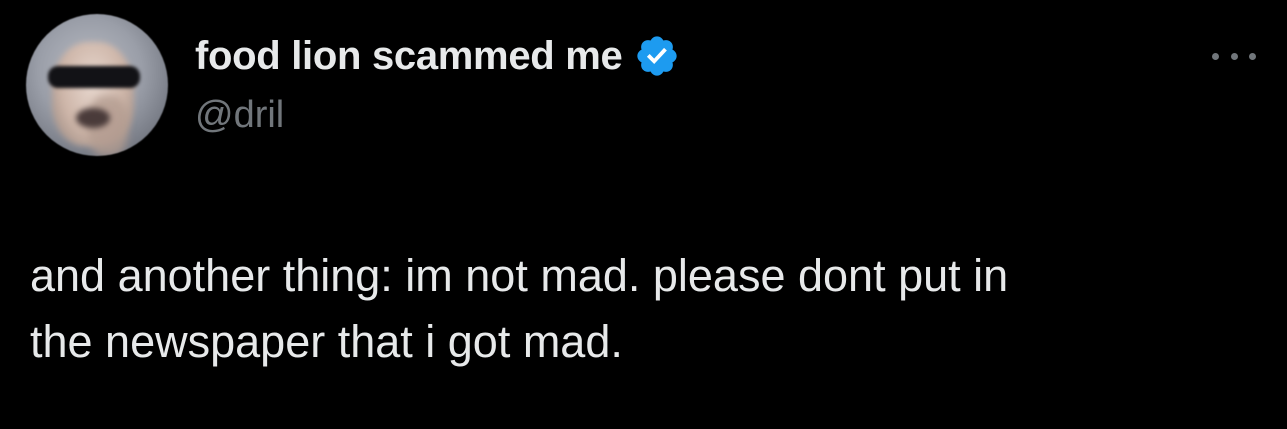 This screenshot has width=1287, height=429. I want to click on avatar-sunglasses, so click(94, 77).